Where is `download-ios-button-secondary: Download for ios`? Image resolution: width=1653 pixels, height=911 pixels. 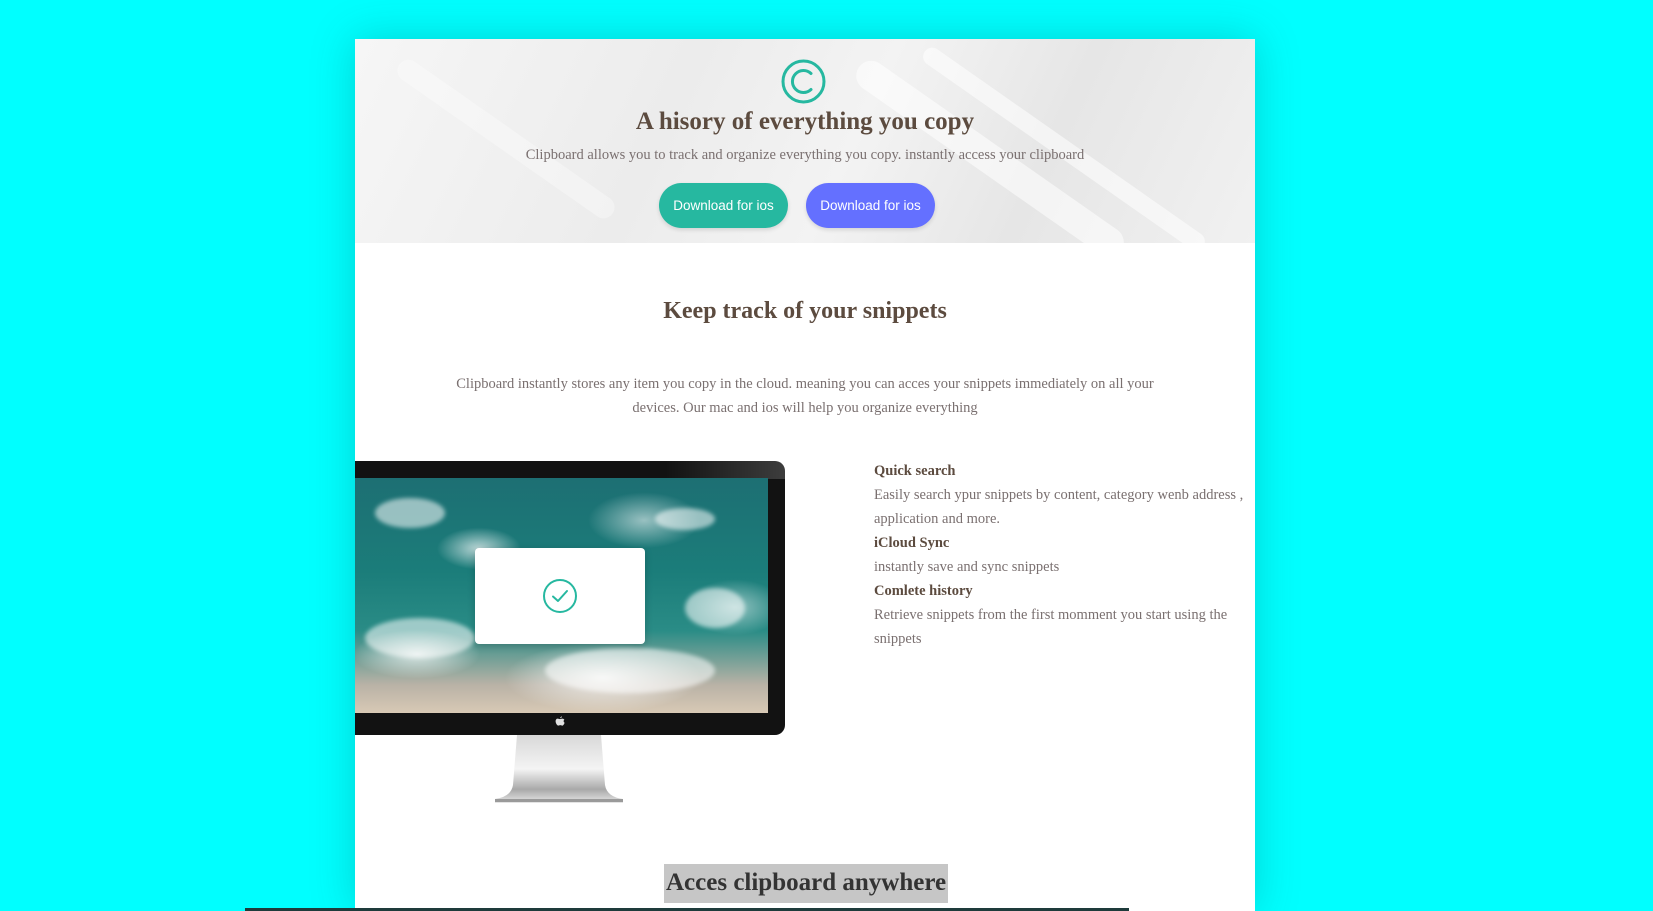 download-ios-button-secondary: Download for ios is located at coordinates (870, 205).